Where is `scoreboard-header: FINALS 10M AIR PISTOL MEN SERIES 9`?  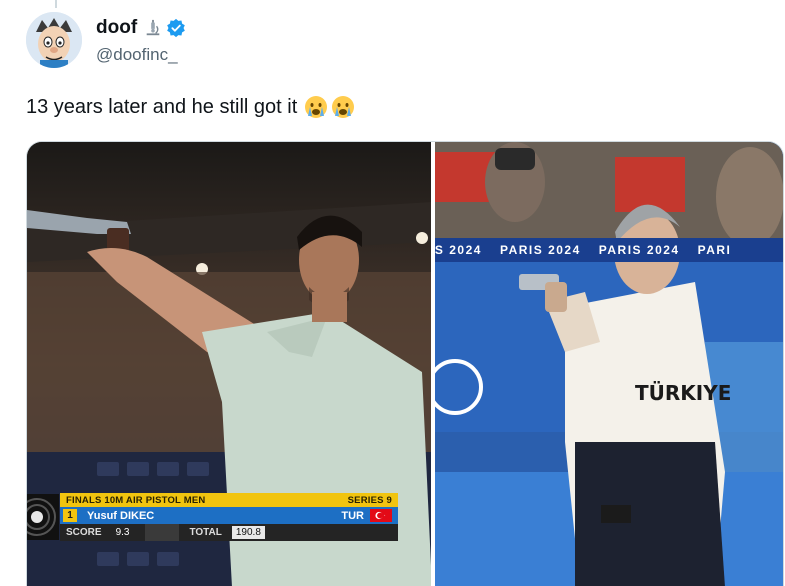
scoreboard-header: FINALS 10M AIR PISTOL MEN SERIES 9 is located at coordinates (229, 500).